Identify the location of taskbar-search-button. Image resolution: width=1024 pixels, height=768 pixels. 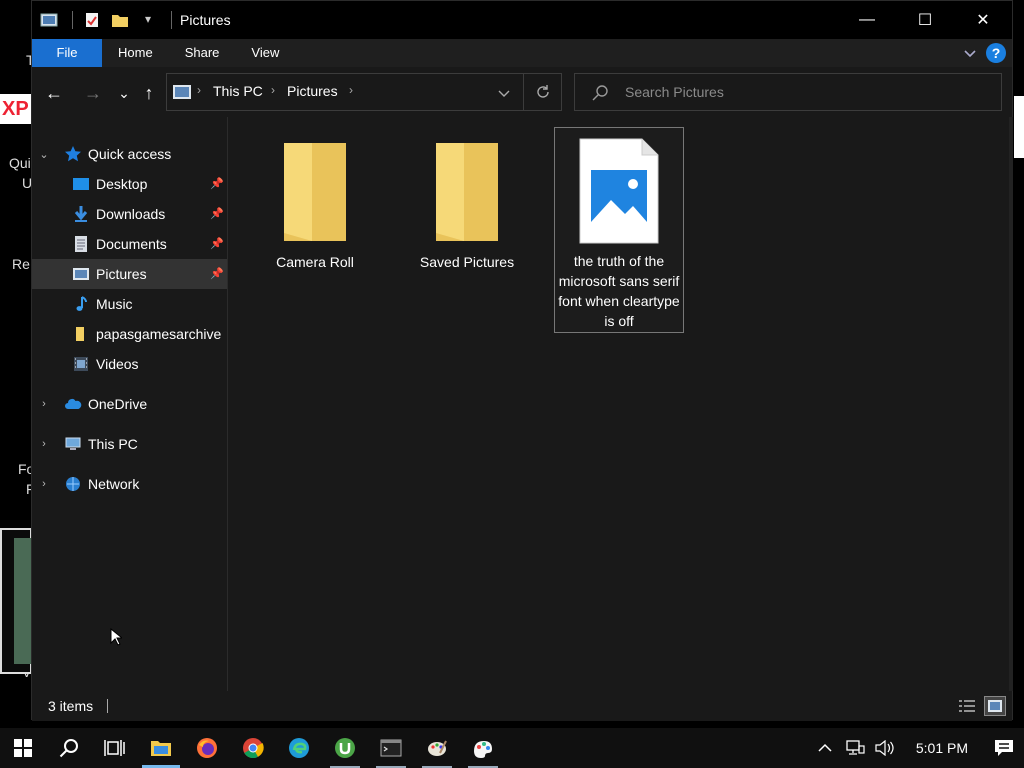
(69, 748).